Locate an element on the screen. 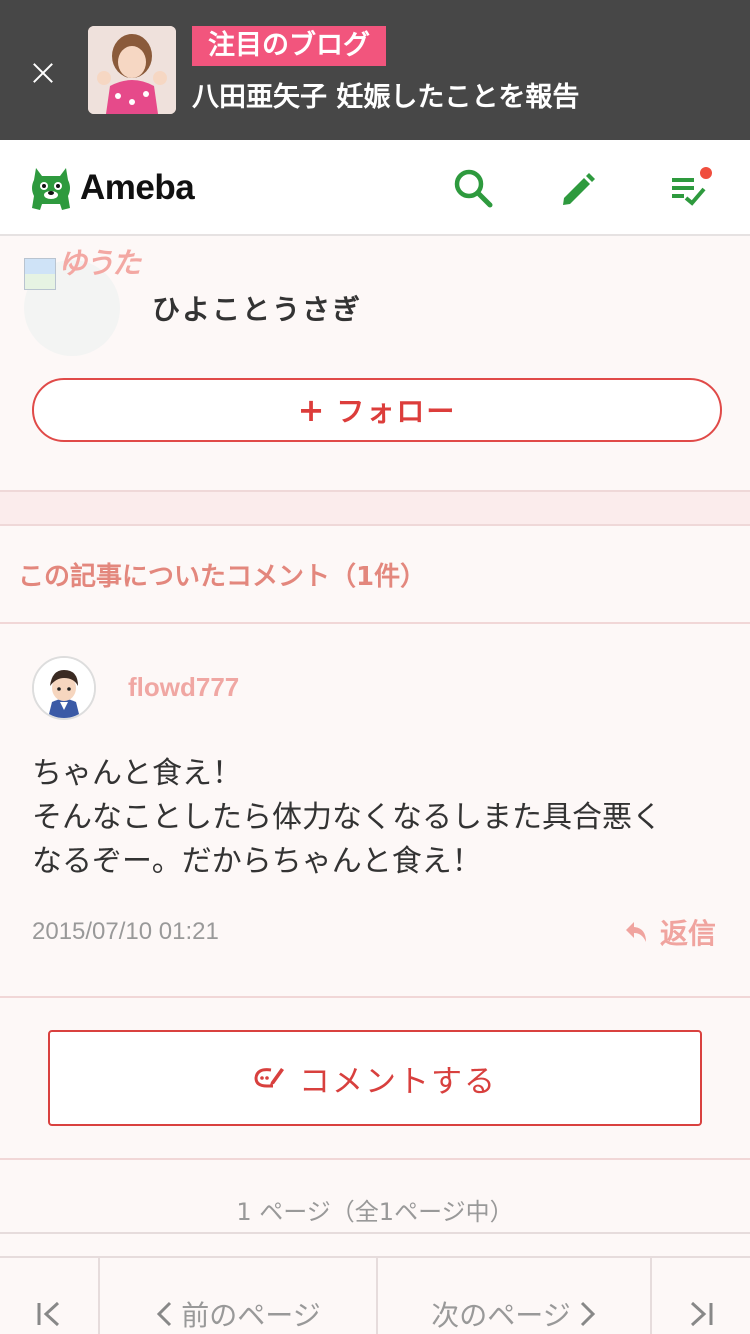 Image resolution: width=750 pixels, height=1334 pixels. page-count: 1 ページ（全1ページ中） is located at coordinates (375, 1197).